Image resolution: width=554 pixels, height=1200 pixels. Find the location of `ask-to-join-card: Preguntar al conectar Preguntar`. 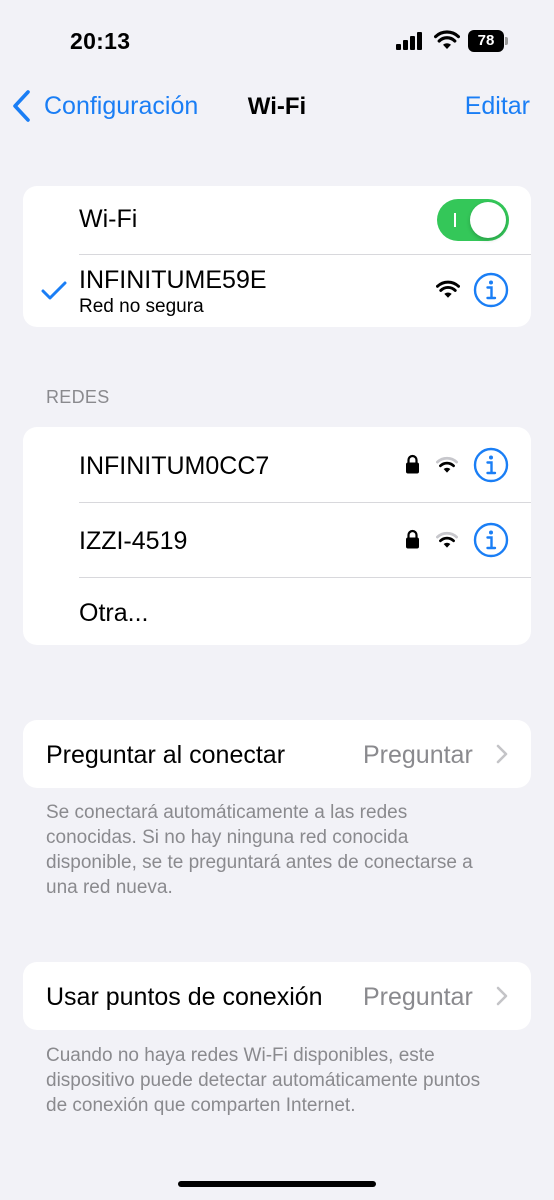

ask-to-join-card: Preguntar al conectar Preguntar is located at coordinates (277, 754).